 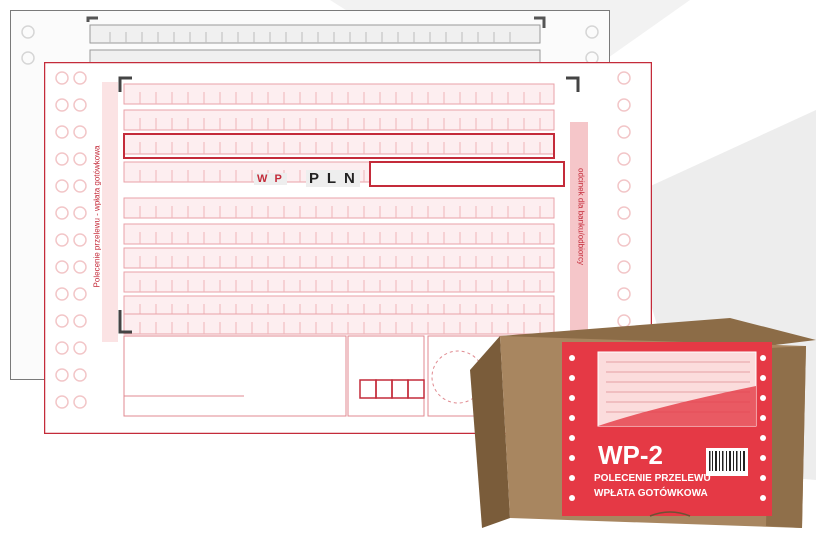 What do you see at coordinates (630, 455) in the screenshot?
I see `box-title: WP-2` at bounding box center [630, 455].